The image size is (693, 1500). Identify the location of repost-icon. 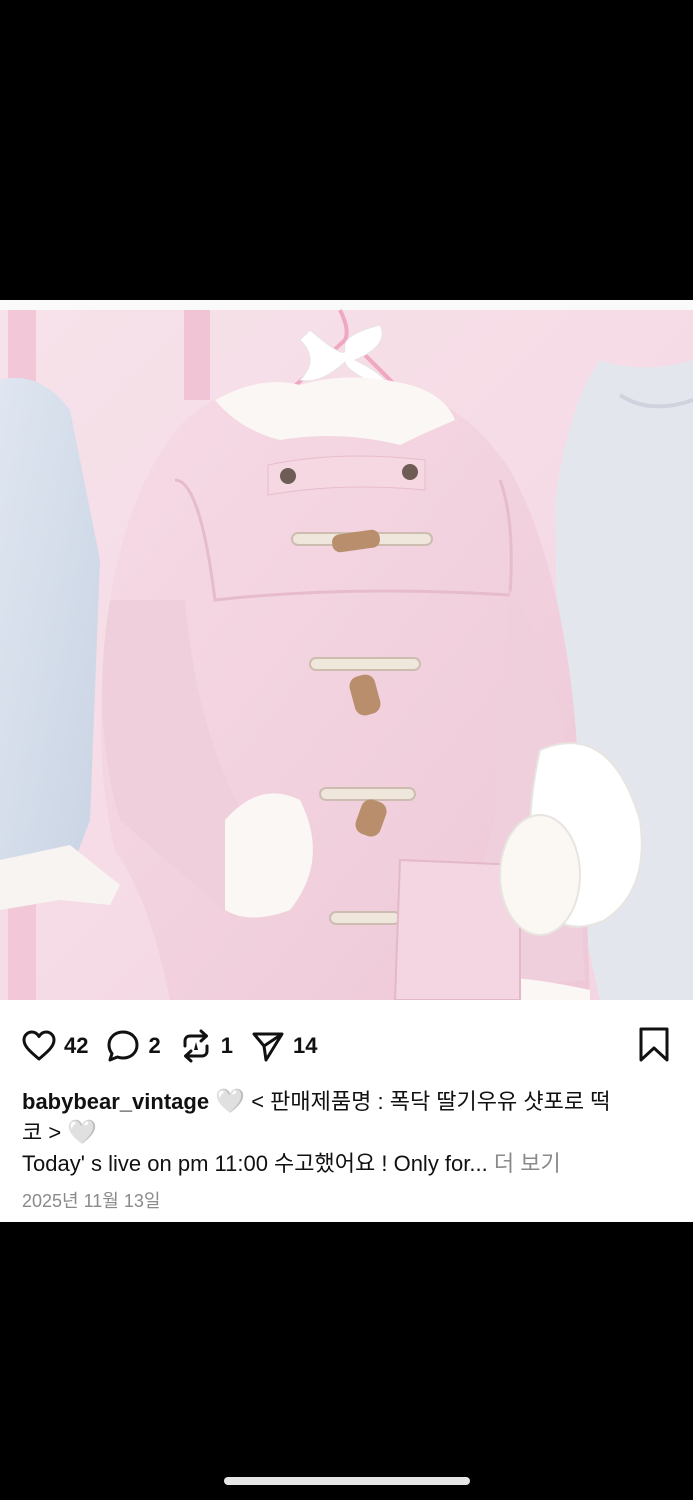
(196, 1046).